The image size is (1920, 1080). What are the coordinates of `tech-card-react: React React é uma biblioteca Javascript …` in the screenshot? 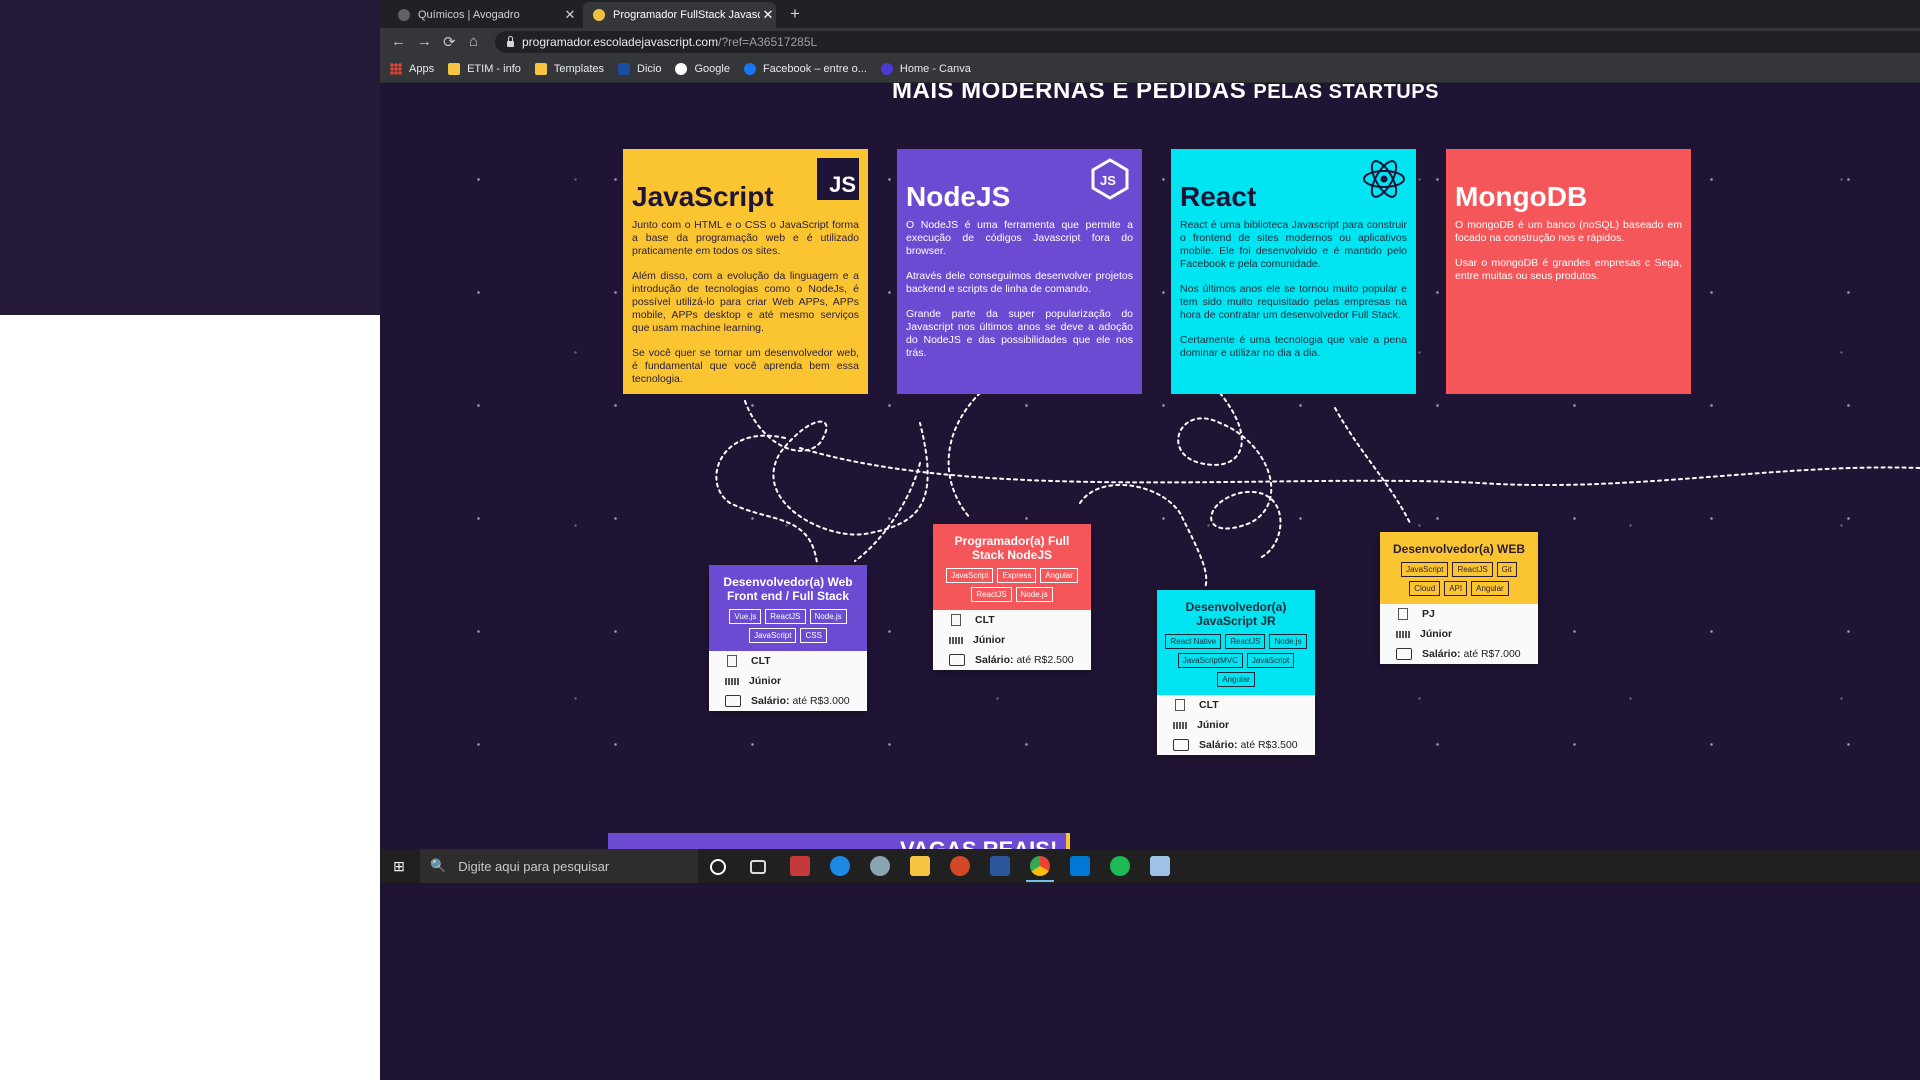 It's located at (1293, 271).